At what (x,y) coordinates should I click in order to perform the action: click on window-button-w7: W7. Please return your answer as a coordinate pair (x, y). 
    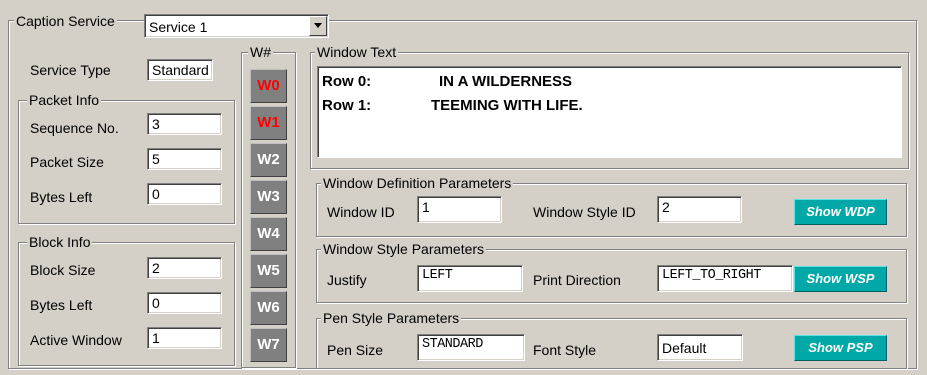
    Looking at the image, I should click on (268, 345).